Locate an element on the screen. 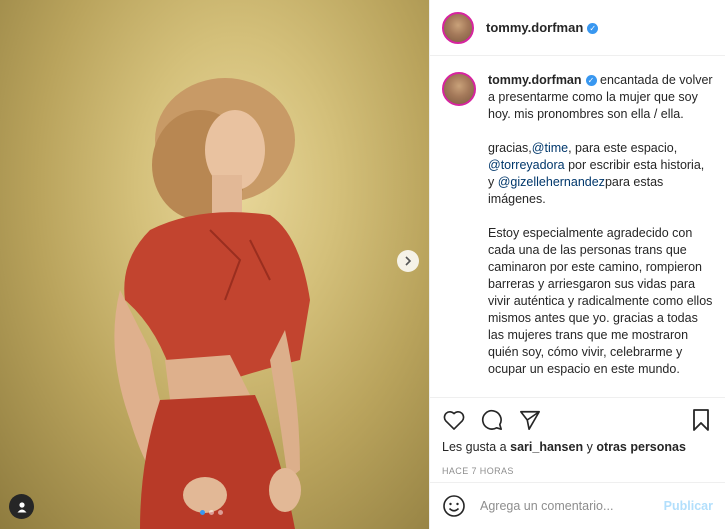 The image size is (725, 529). caption-username: tommy.dorfman is located at coordinates (535, 80).